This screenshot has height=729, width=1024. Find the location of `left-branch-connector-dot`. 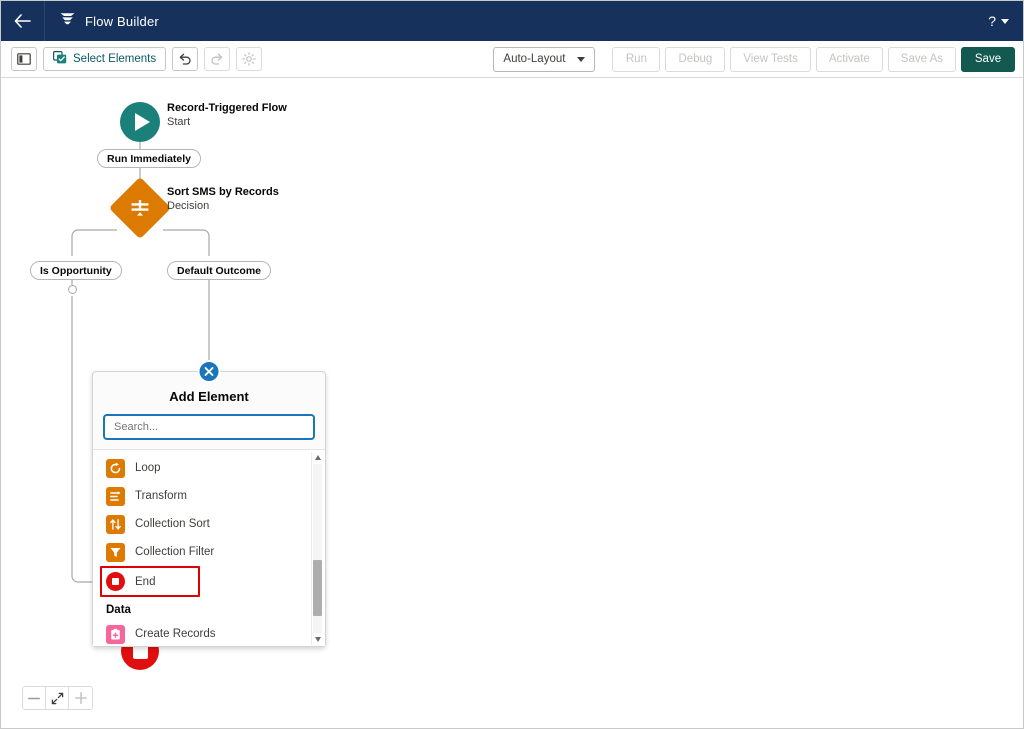

left-branch-connector-dot is located at coordinates (72, 289).